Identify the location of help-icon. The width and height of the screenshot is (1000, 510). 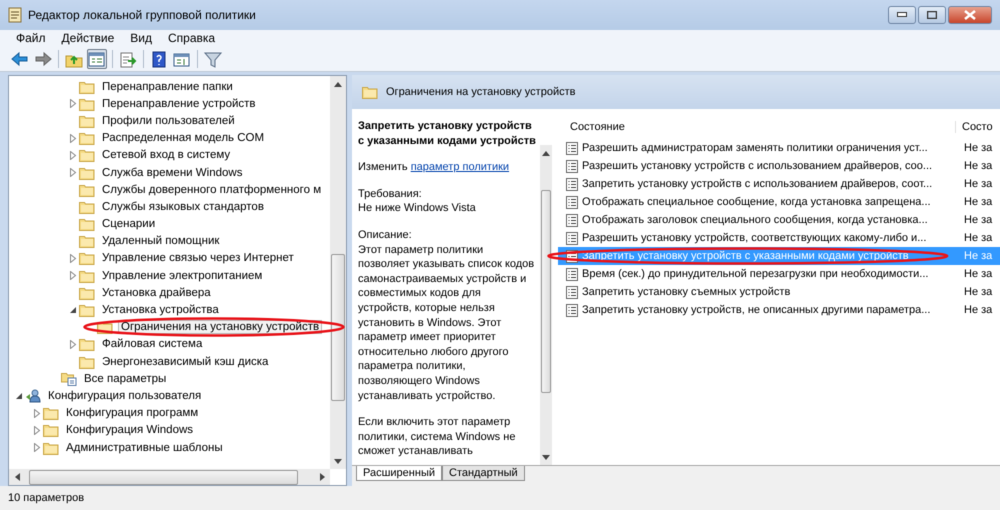
(159, 59).